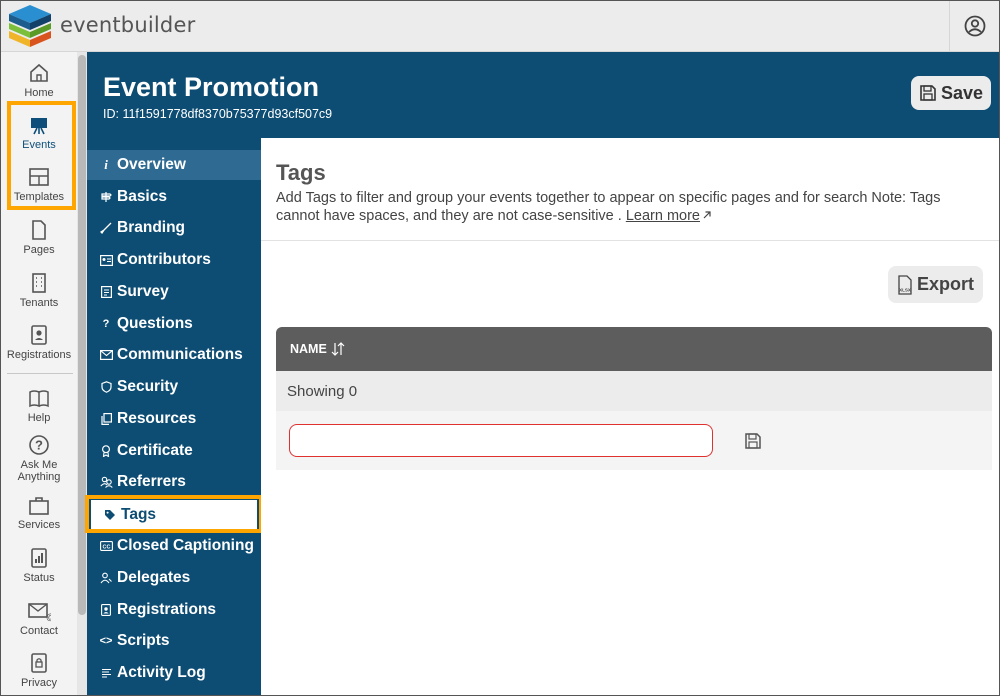 The width and height of the screenshot is (1000, 696). Describe the element at coordinates (500, 26) in the screenshot. I see `top-bar: eventbuilder` at that location.